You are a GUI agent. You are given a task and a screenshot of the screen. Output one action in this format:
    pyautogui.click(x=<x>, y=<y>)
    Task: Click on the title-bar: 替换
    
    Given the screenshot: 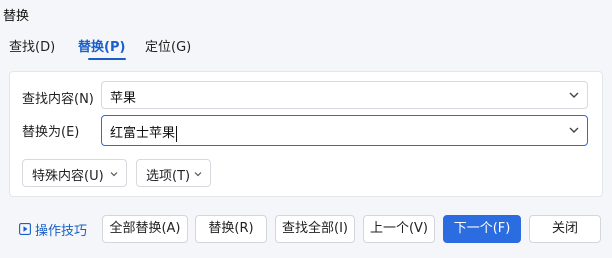 What is the action you would take?
    pyautogui.click(x=306, y=14)
    